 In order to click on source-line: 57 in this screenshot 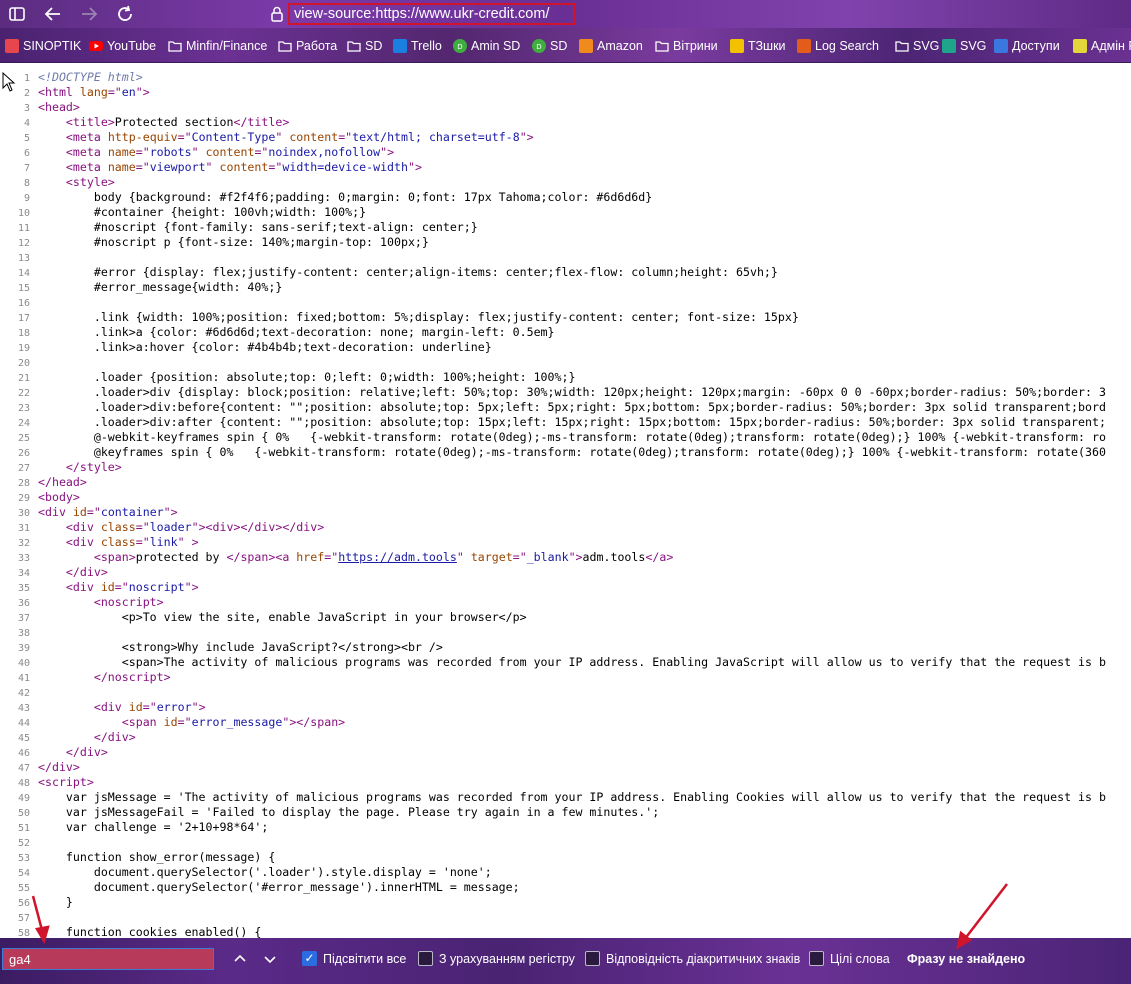, I will do `click(565, 917)`.